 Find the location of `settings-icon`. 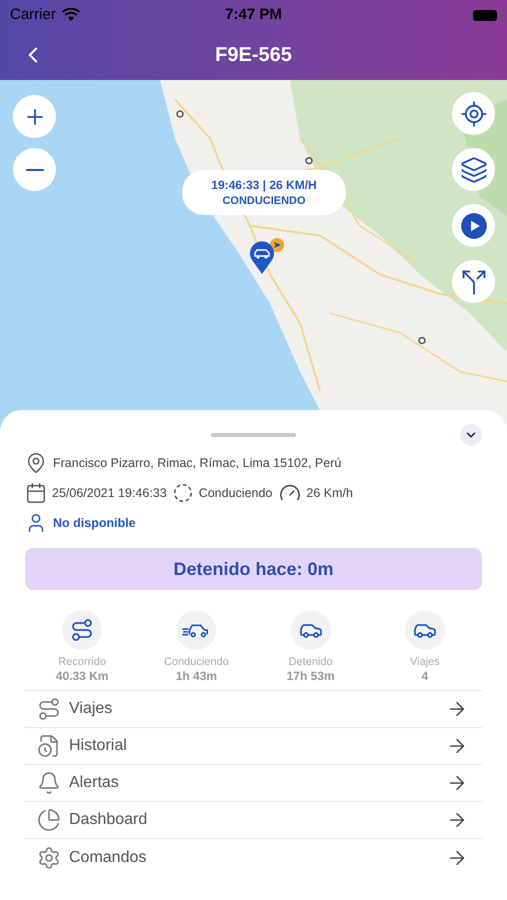

settings-icon is located at coordinates (49, 858).